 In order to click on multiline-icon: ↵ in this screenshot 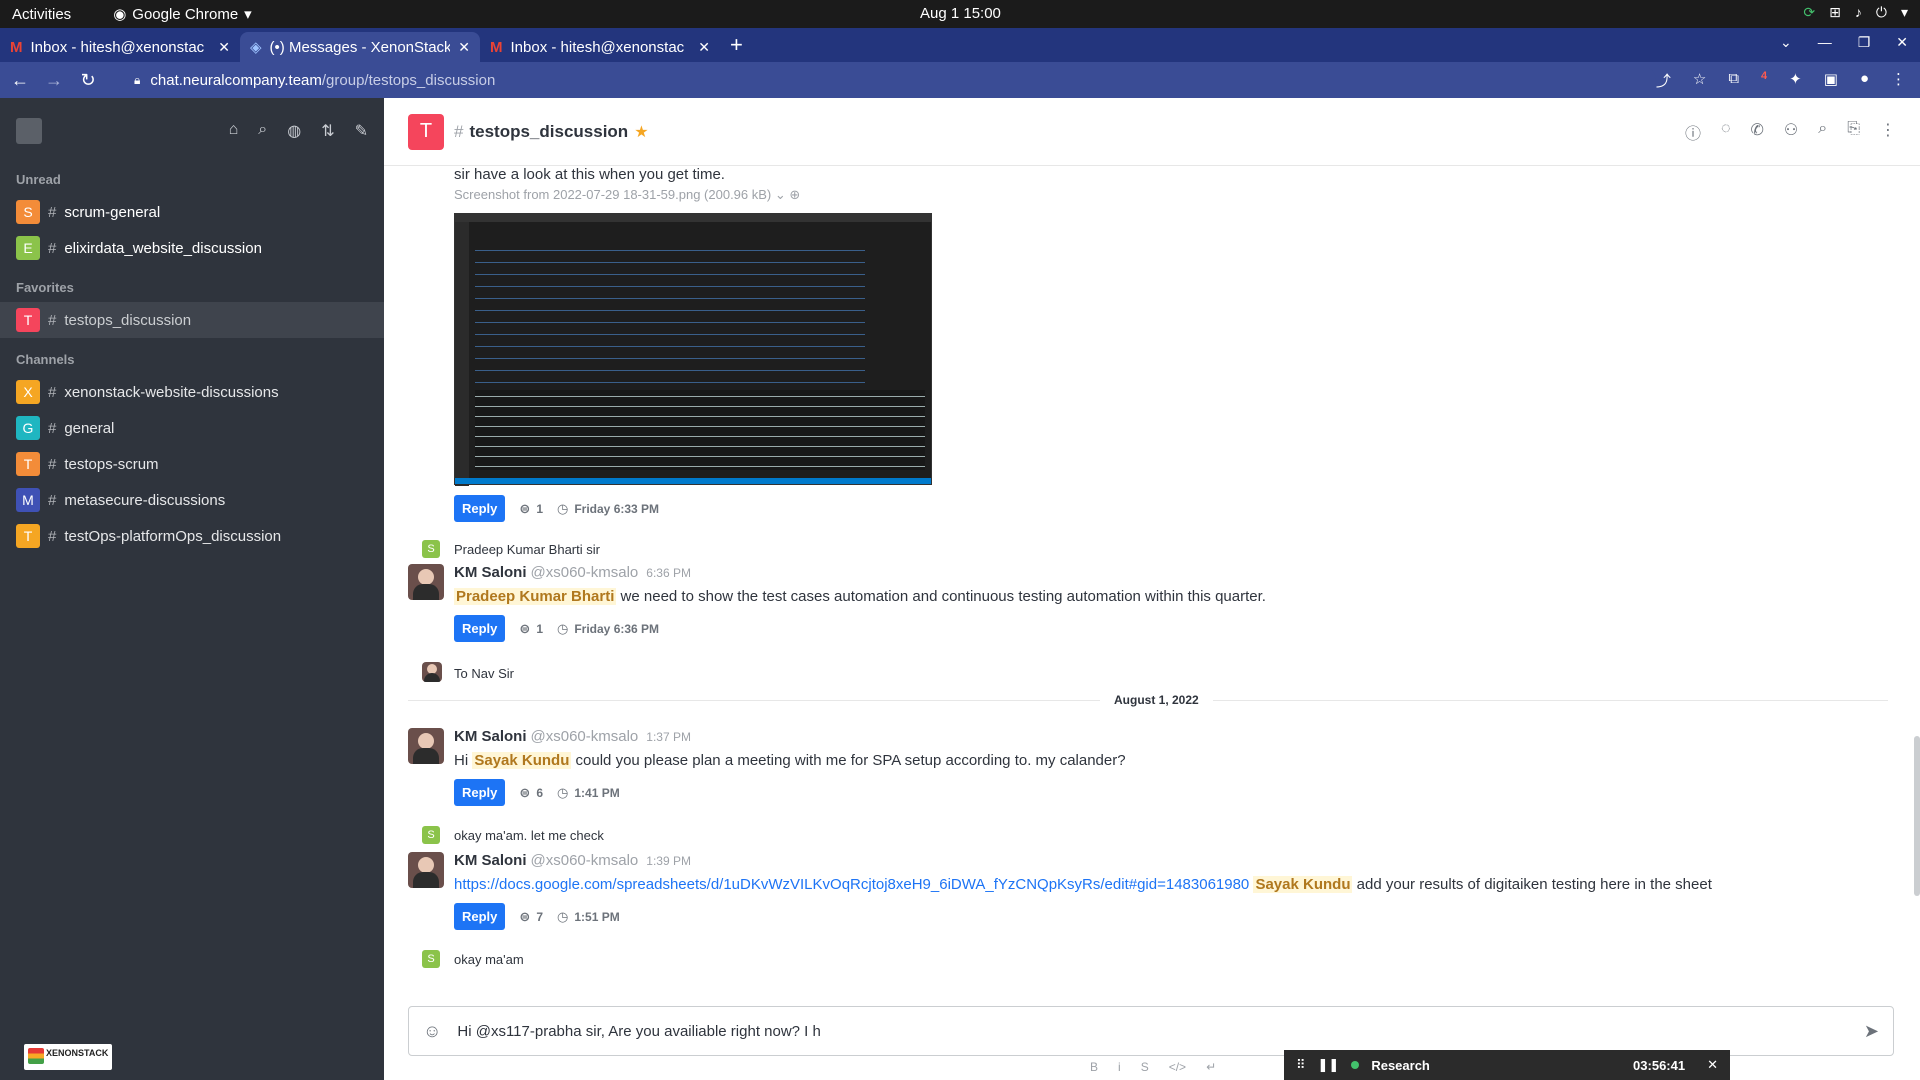, I will do `click(1211, 1067)`.